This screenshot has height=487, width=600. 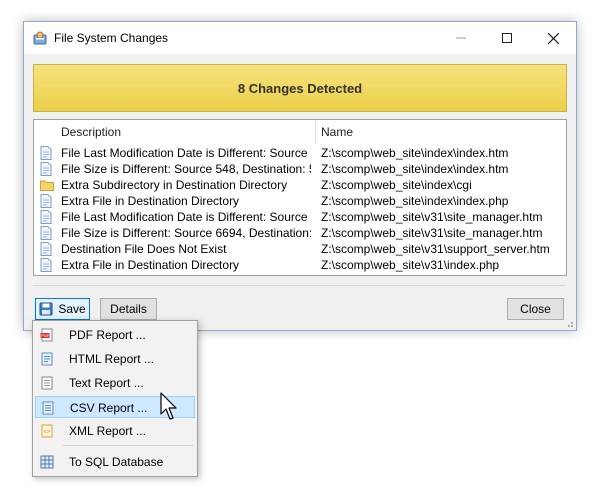 I want to click on save-button-label: Save, so click(x=72, y=309).